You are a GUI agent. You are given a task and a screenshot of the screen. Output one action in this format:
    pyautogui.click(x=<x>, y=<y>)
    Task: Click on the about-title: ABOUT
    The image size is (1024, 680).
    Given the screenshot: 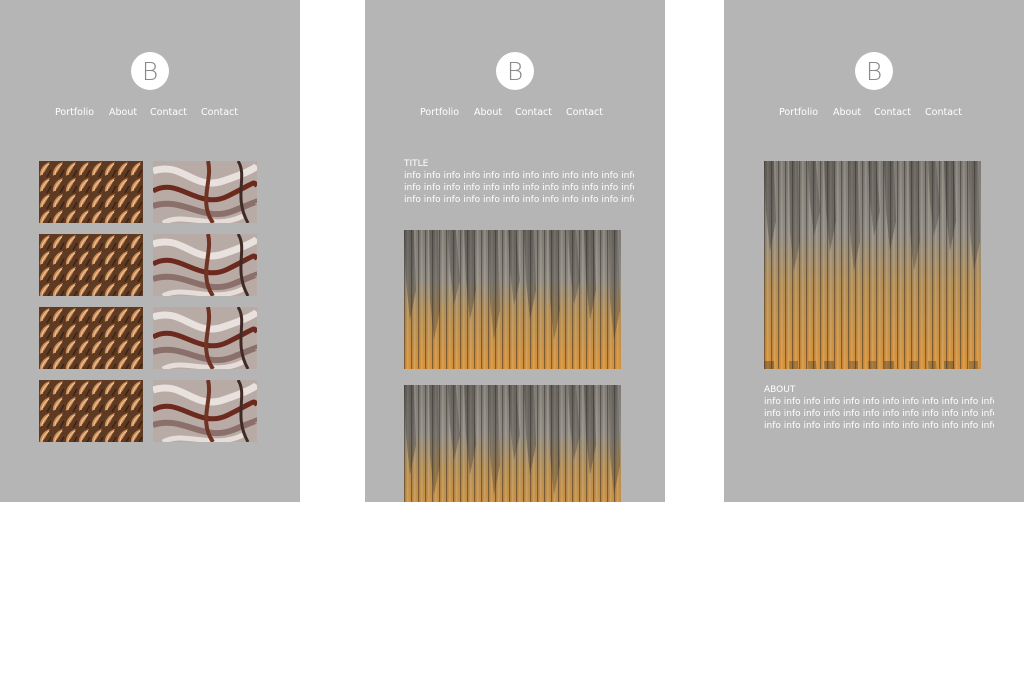 What is the action you would take?
    pyautogui.click(x=780, y=390)
    